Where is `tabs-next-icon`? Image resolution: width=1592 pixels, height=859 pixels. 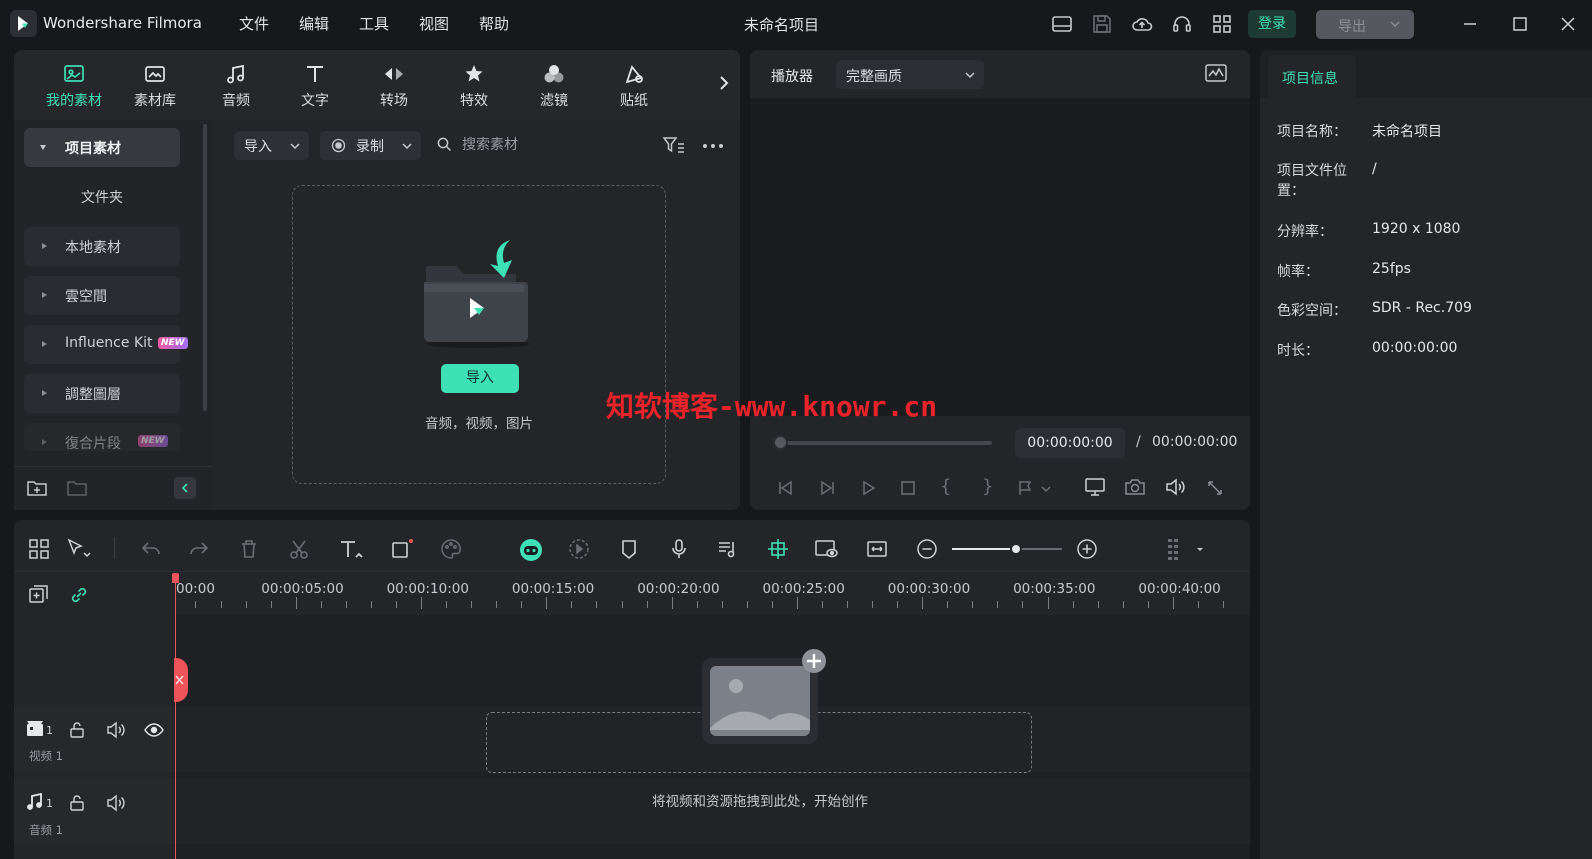 tabs-next-icon is located at coordinates (724, 83).